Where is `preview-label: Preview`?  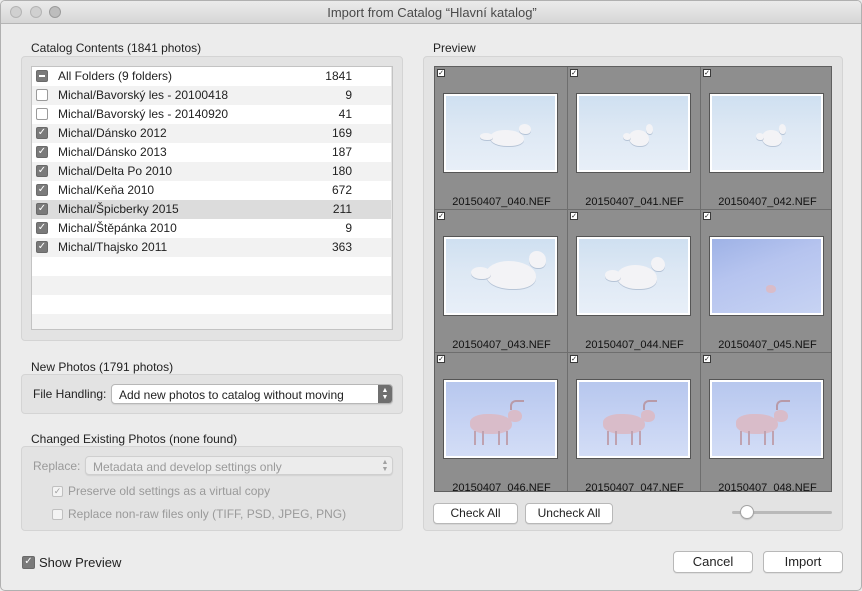 preview-label: Preview is located at coordinates (454, 48).